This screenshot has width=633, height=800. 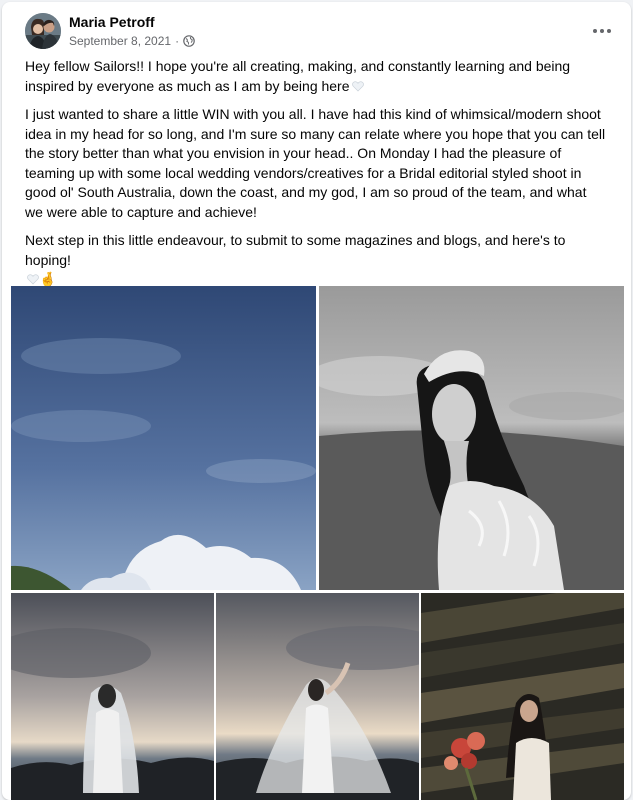 I want to click on photo-bride-cave-image, so click(x=522, y=696).